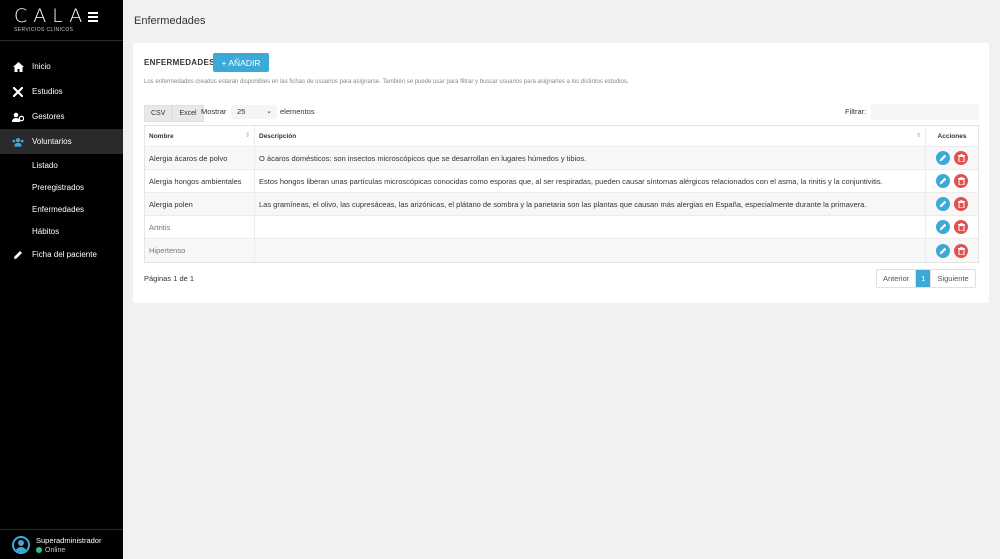 Image resolution: width=1000 pixels, height=559 pixels. Describe the element at coordinates (18, 255) in the screenshot. I see `pencil-icon` at that location.